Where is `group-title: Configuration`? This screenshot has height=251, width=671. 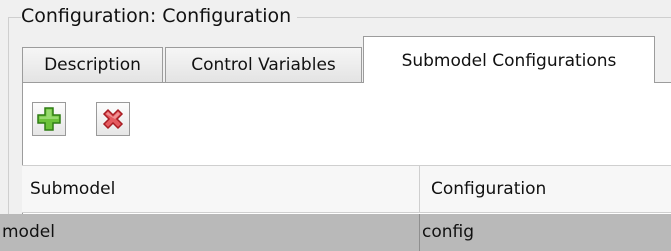
group-title: Configuration is located at coordinates (159, 16).